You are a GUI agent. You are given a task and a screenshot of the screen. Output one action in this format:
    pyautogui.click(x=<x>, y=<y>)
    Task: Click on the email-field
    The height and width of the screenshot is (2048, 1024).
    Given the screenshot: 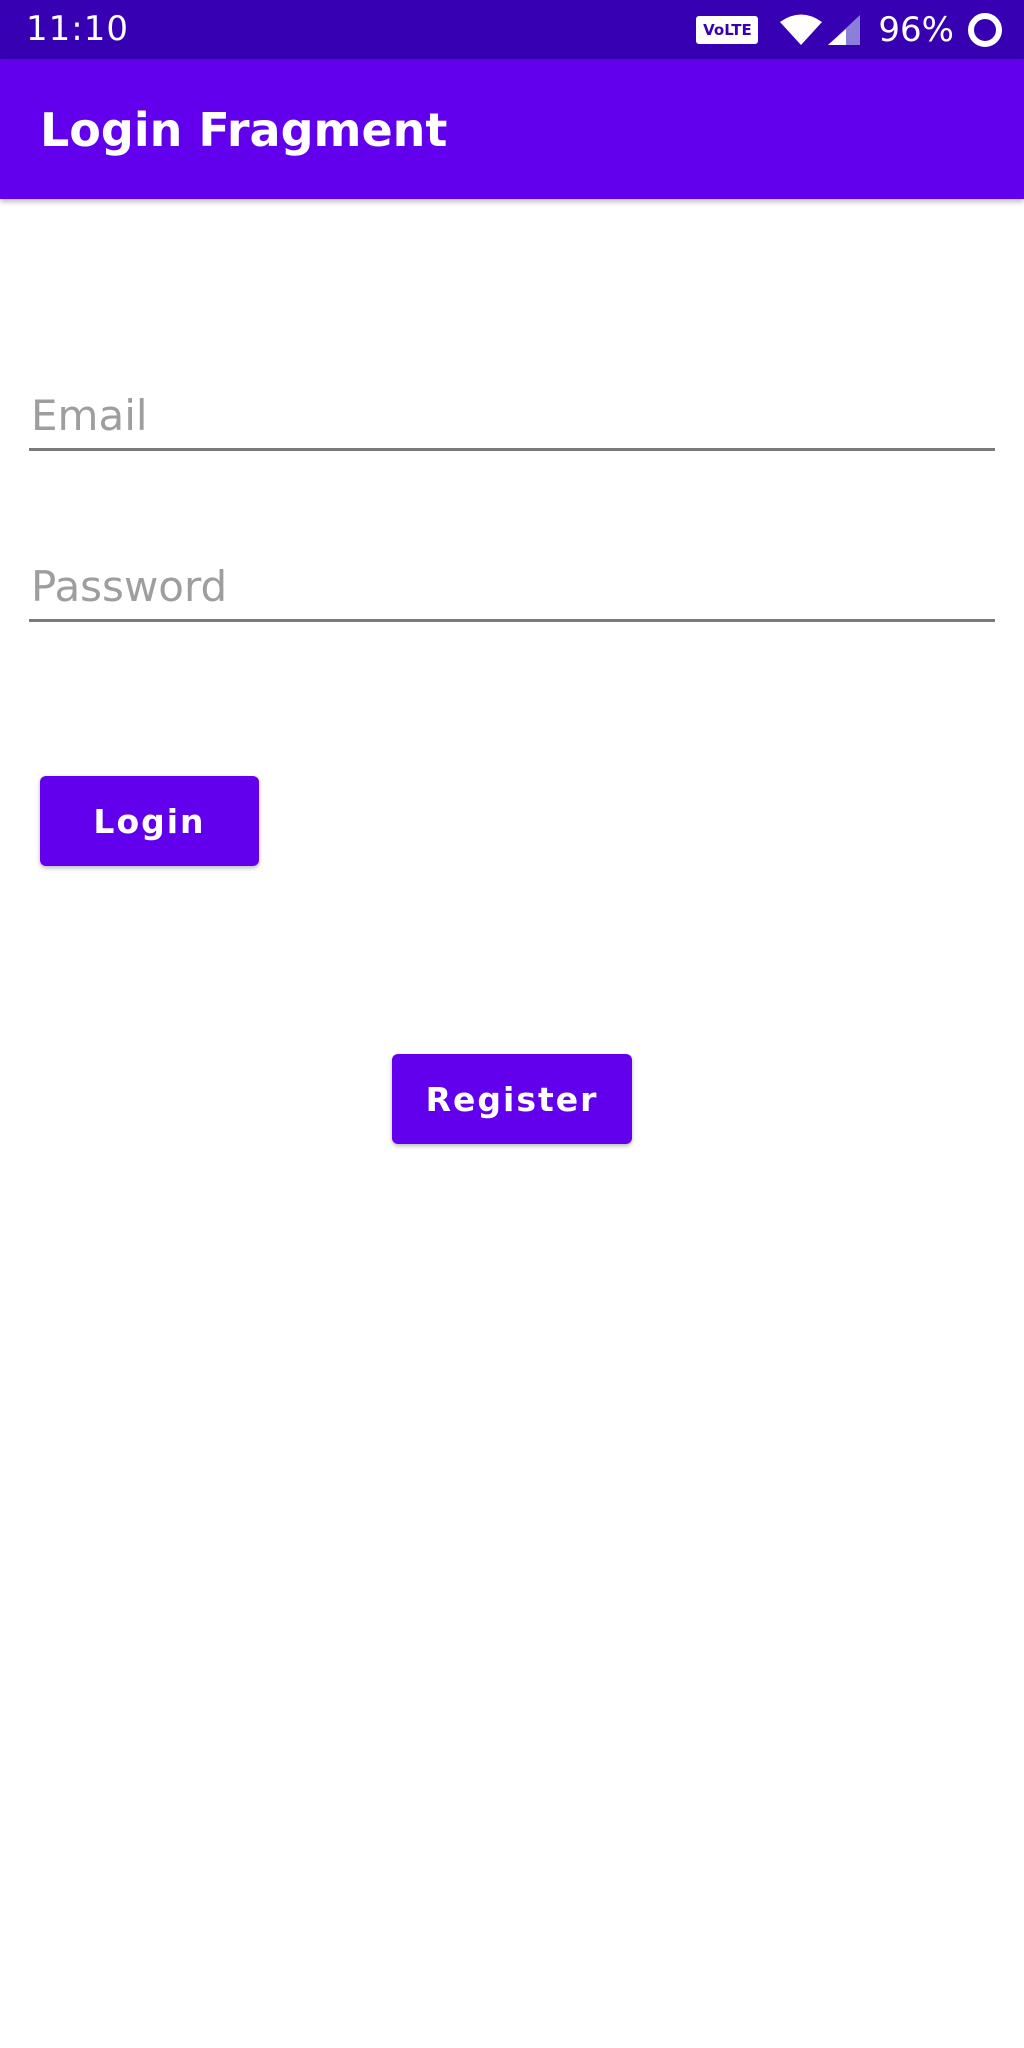 What is the action you would take?
    pyautogui.click(x=512, y=417)
    